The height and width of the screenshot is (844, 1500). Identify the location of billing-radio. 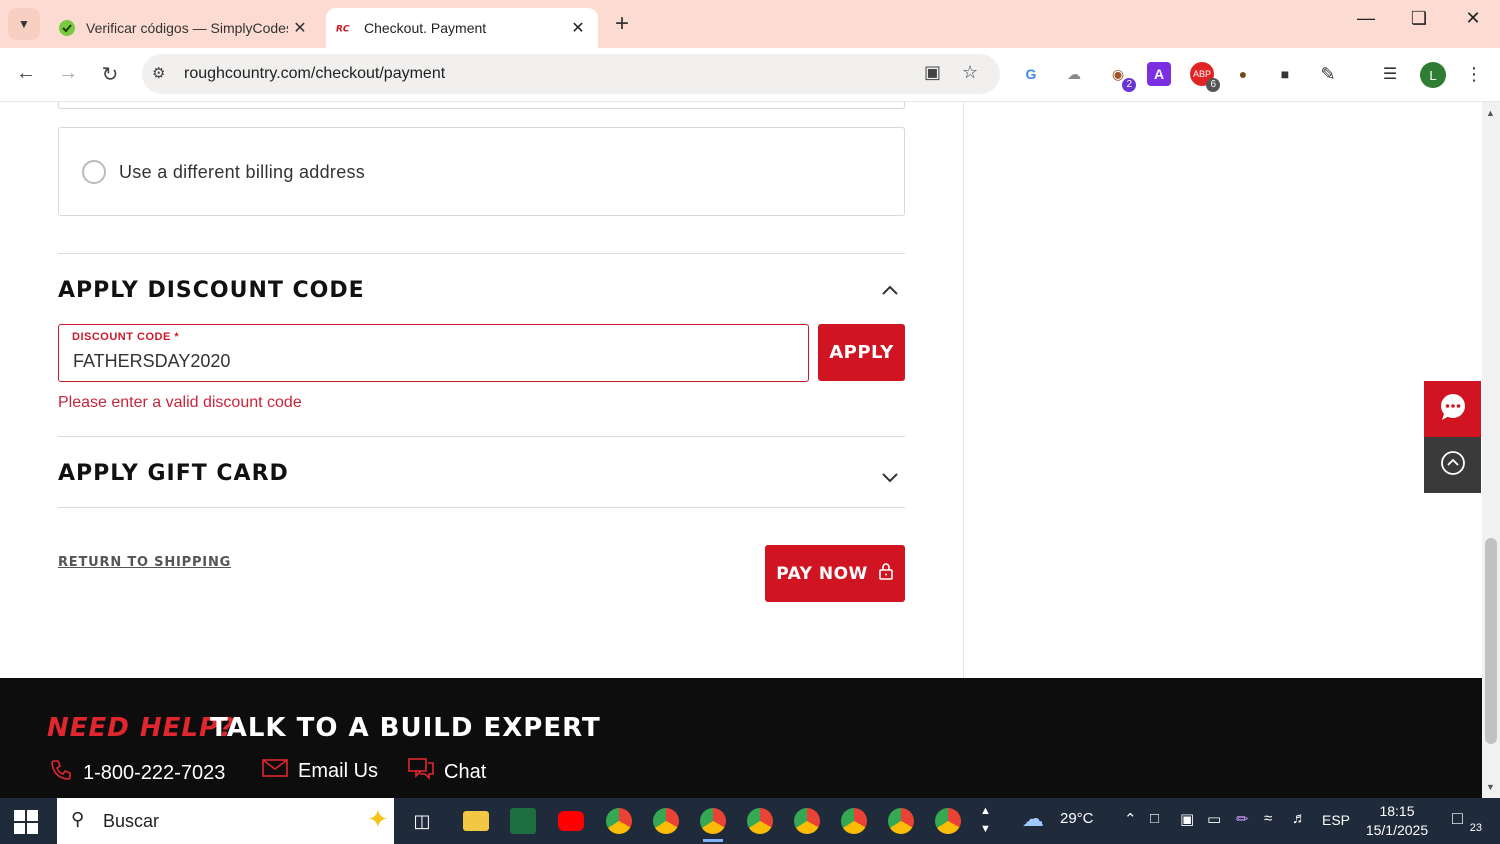
(94, 172).